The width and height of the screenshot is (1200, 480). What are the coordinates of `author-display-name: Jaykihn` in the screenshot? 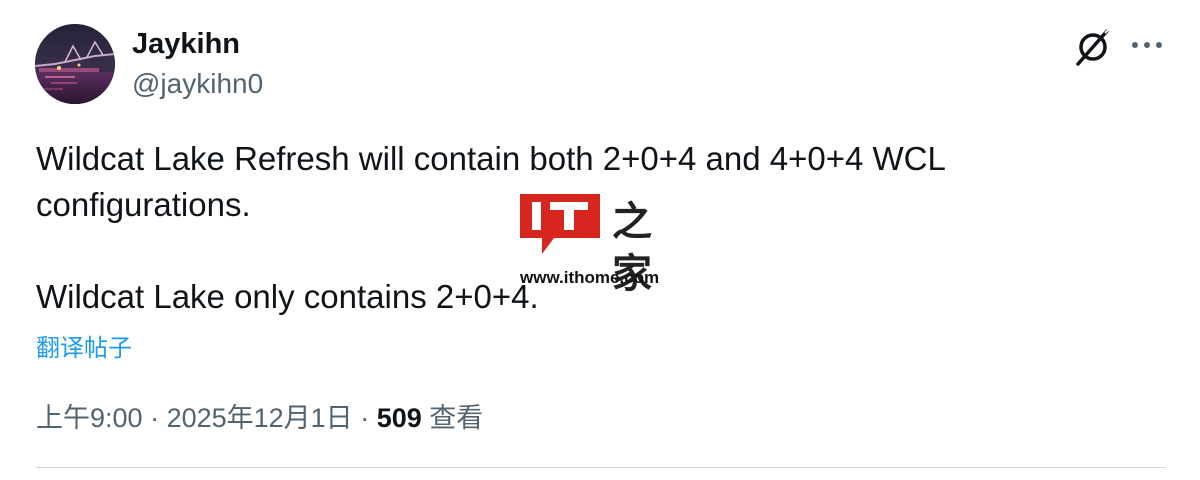 It's located at (197, 44).